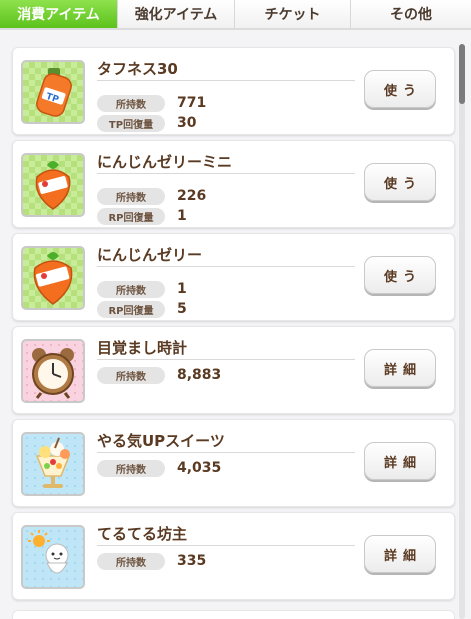 This screenshot has height=619, width=471. I want to click on stat-value: 771, so click(192, 103).